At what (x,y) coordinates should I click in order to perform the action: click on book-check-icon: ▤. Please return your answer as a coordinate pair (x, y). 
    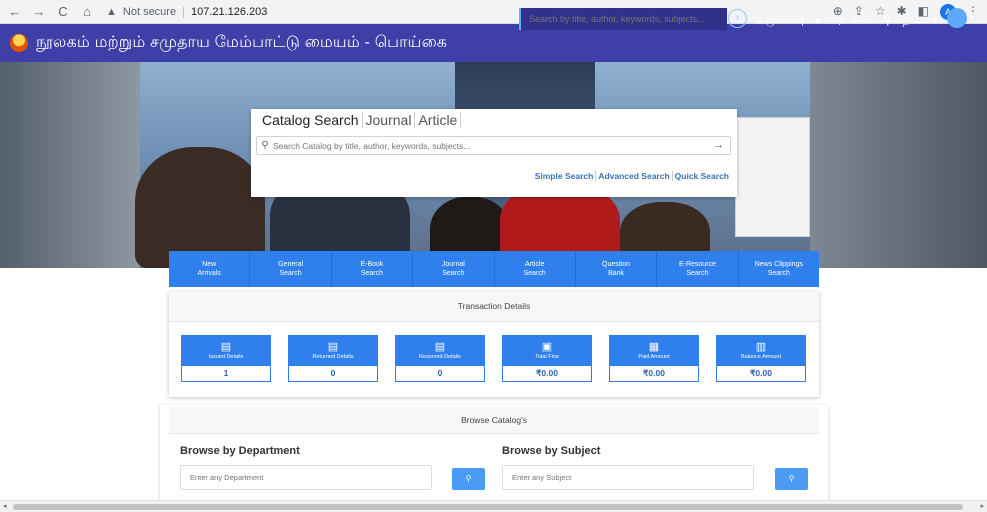
    Looking at the image, I should click on (226, 347).